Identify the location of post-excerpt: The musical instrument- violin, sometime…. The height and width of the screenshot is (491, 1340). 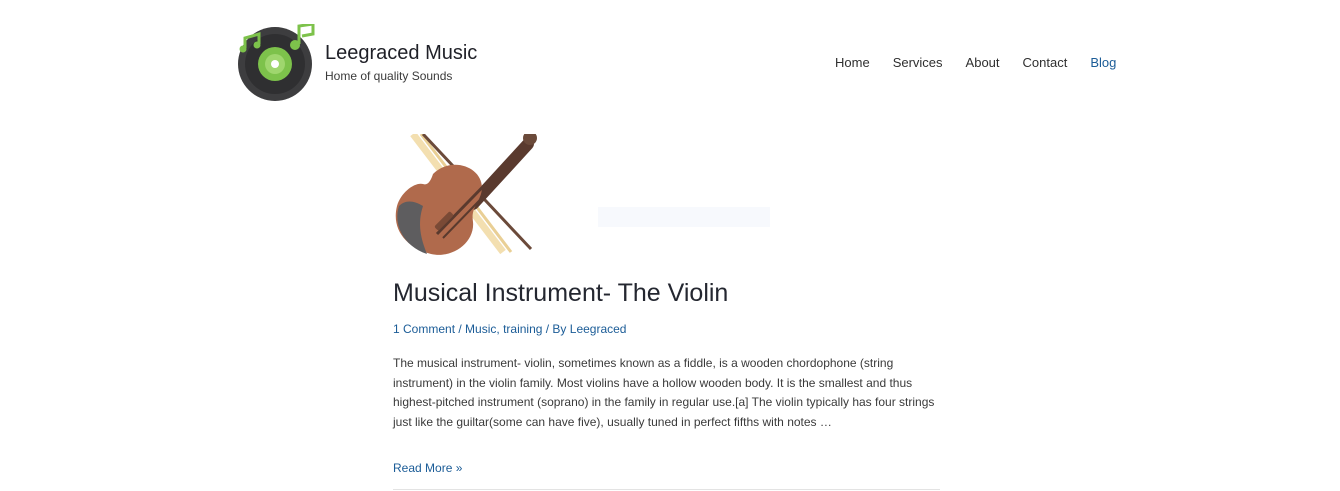
(664, 392).